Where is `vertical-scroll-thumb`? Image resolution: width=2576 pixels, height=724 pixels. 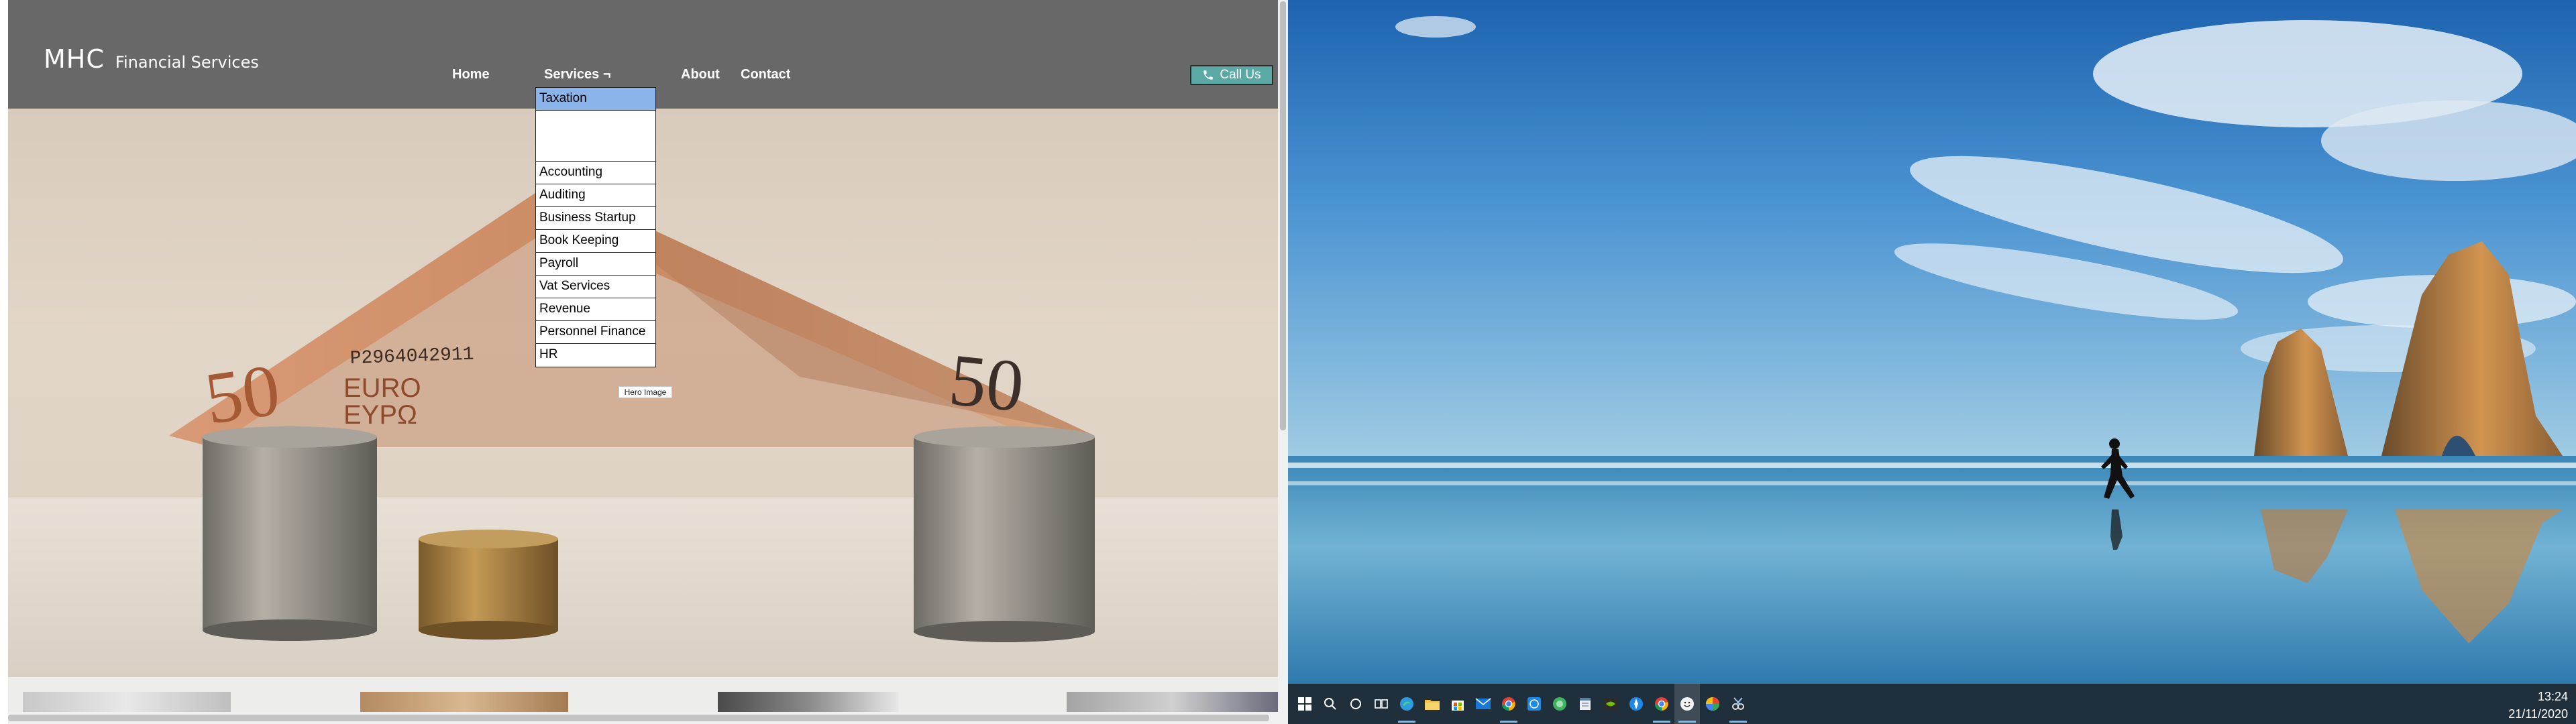
vertical-scroll-thumb is located at coordinates (1283, 215).